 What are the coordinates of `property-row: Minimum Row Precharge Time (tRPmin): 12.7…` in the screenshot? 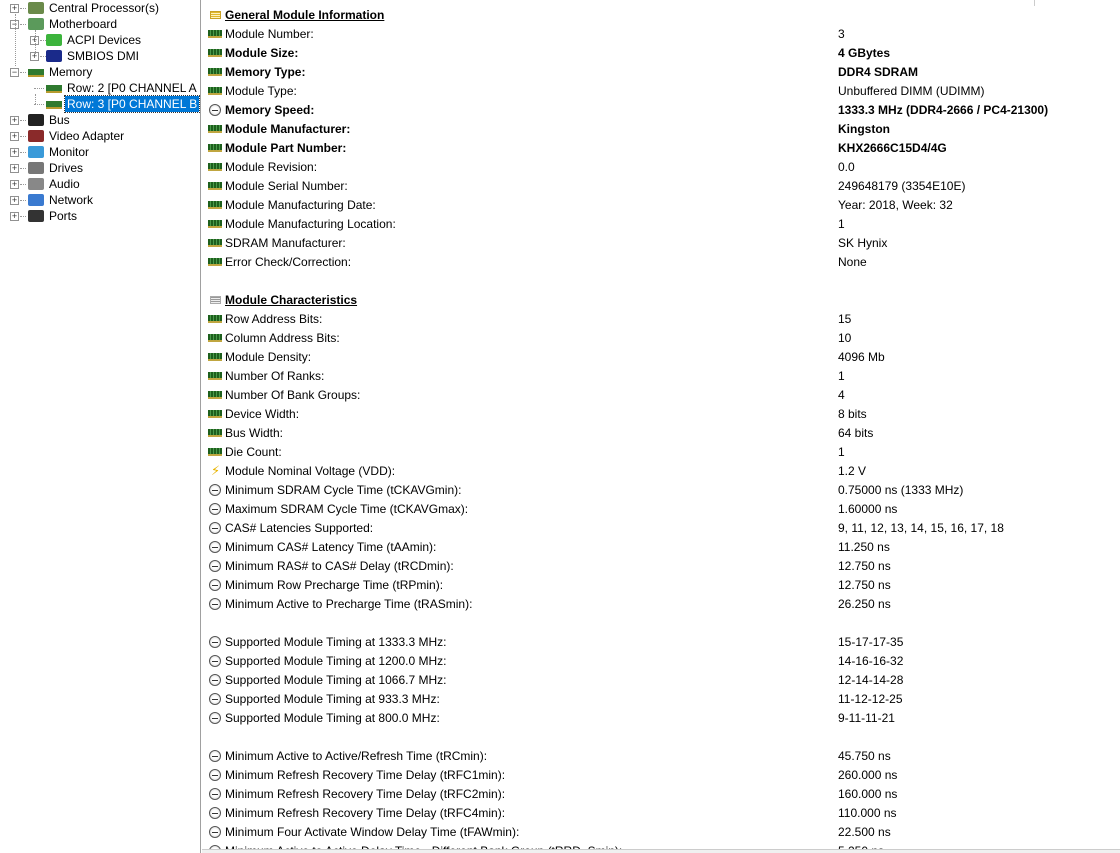 It's located at (661, 585).